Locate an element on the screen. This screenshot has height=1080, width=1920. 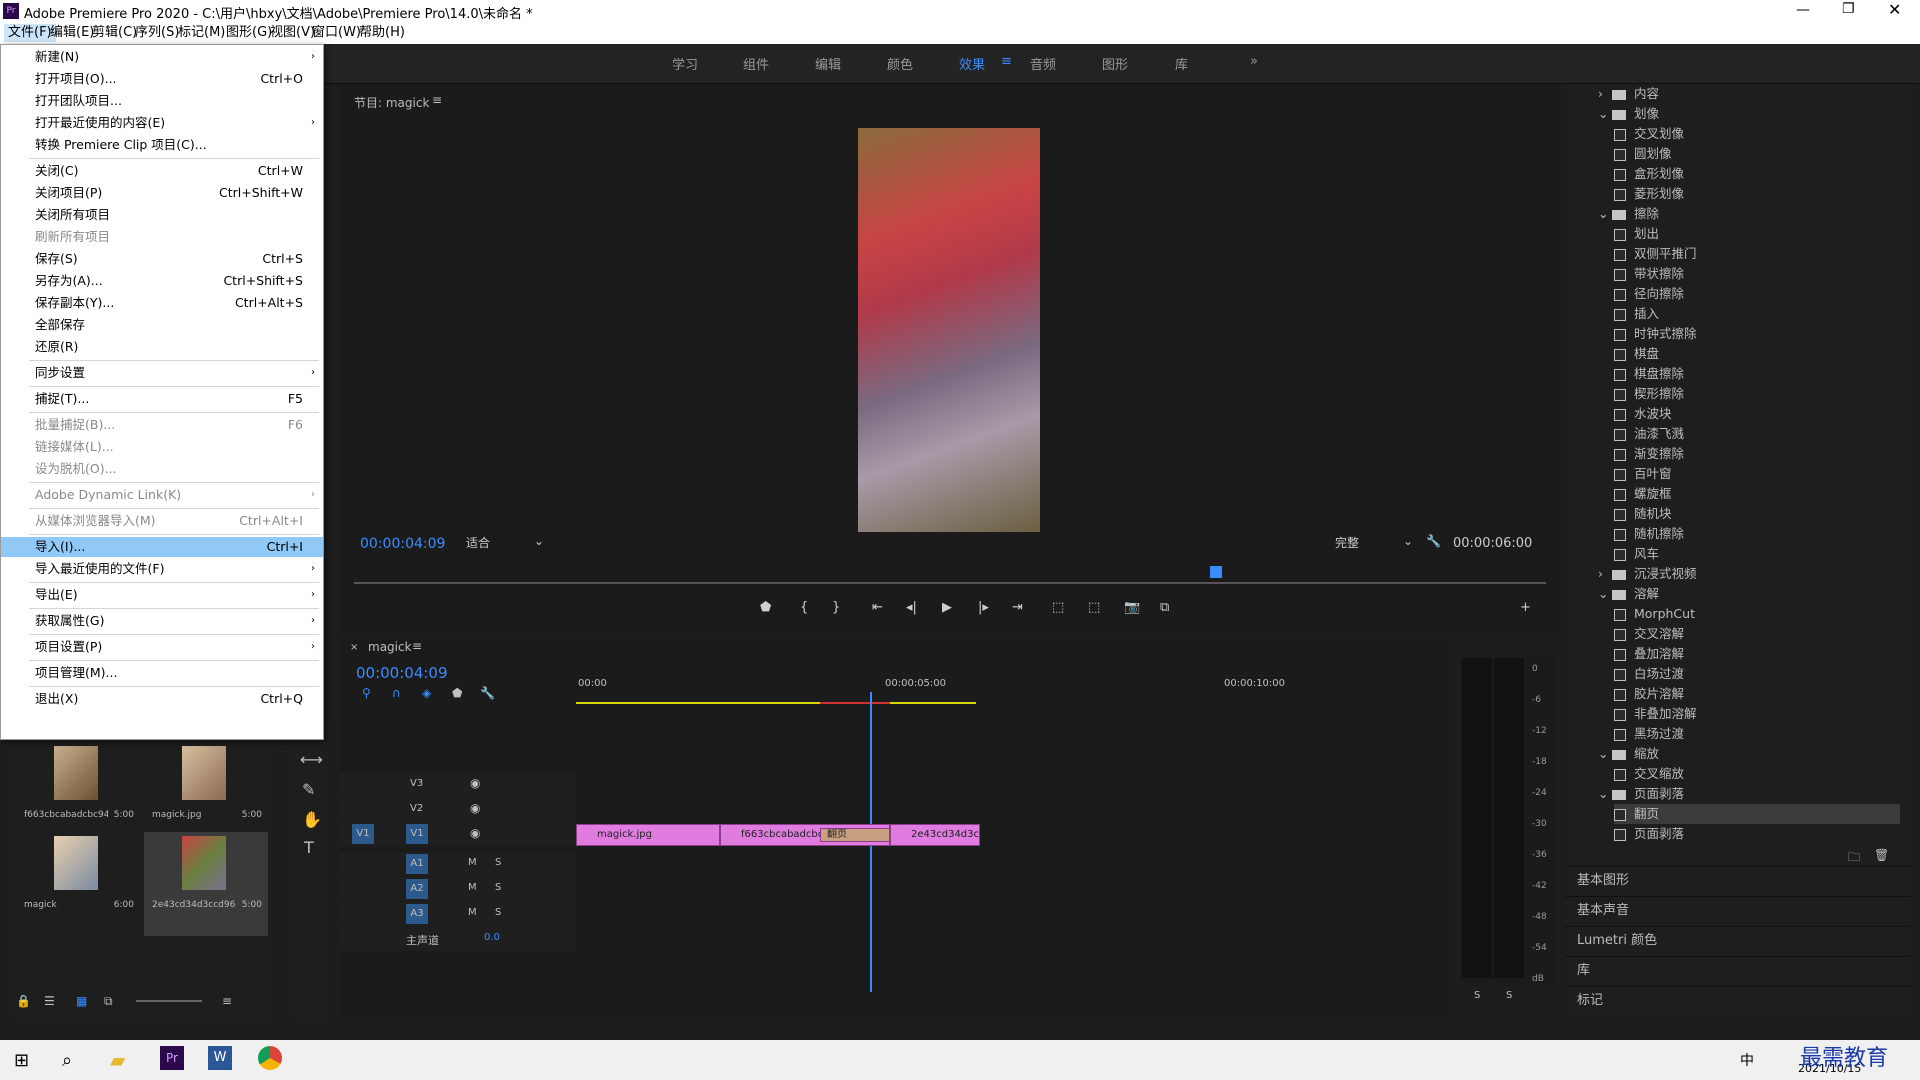
fit-dropdown: 适合 ⌄ is located at coordinates (506, 543).